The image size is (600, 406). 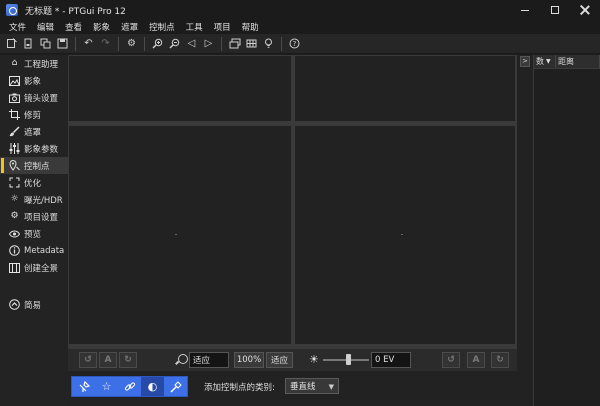 What do you see at coordinates (130, 27) in the screenshot?
I see `menu-mask: 遮罩` at bounding box center [130, 27].